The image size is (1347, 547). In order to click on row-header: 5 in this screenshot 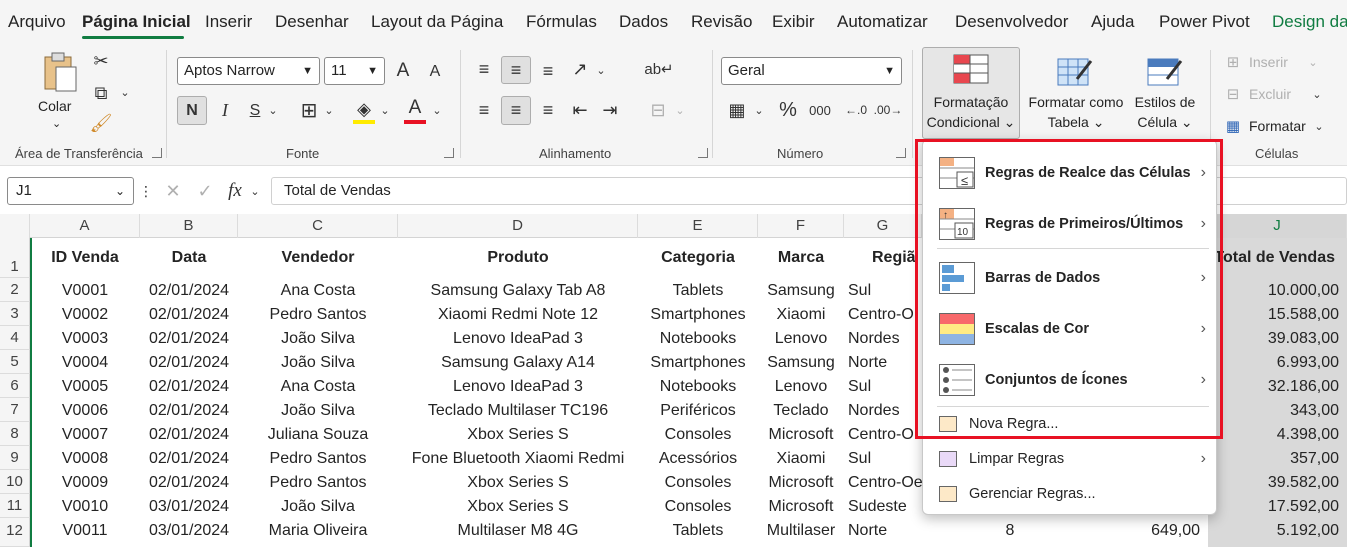, I will do `click(15, 362)`.